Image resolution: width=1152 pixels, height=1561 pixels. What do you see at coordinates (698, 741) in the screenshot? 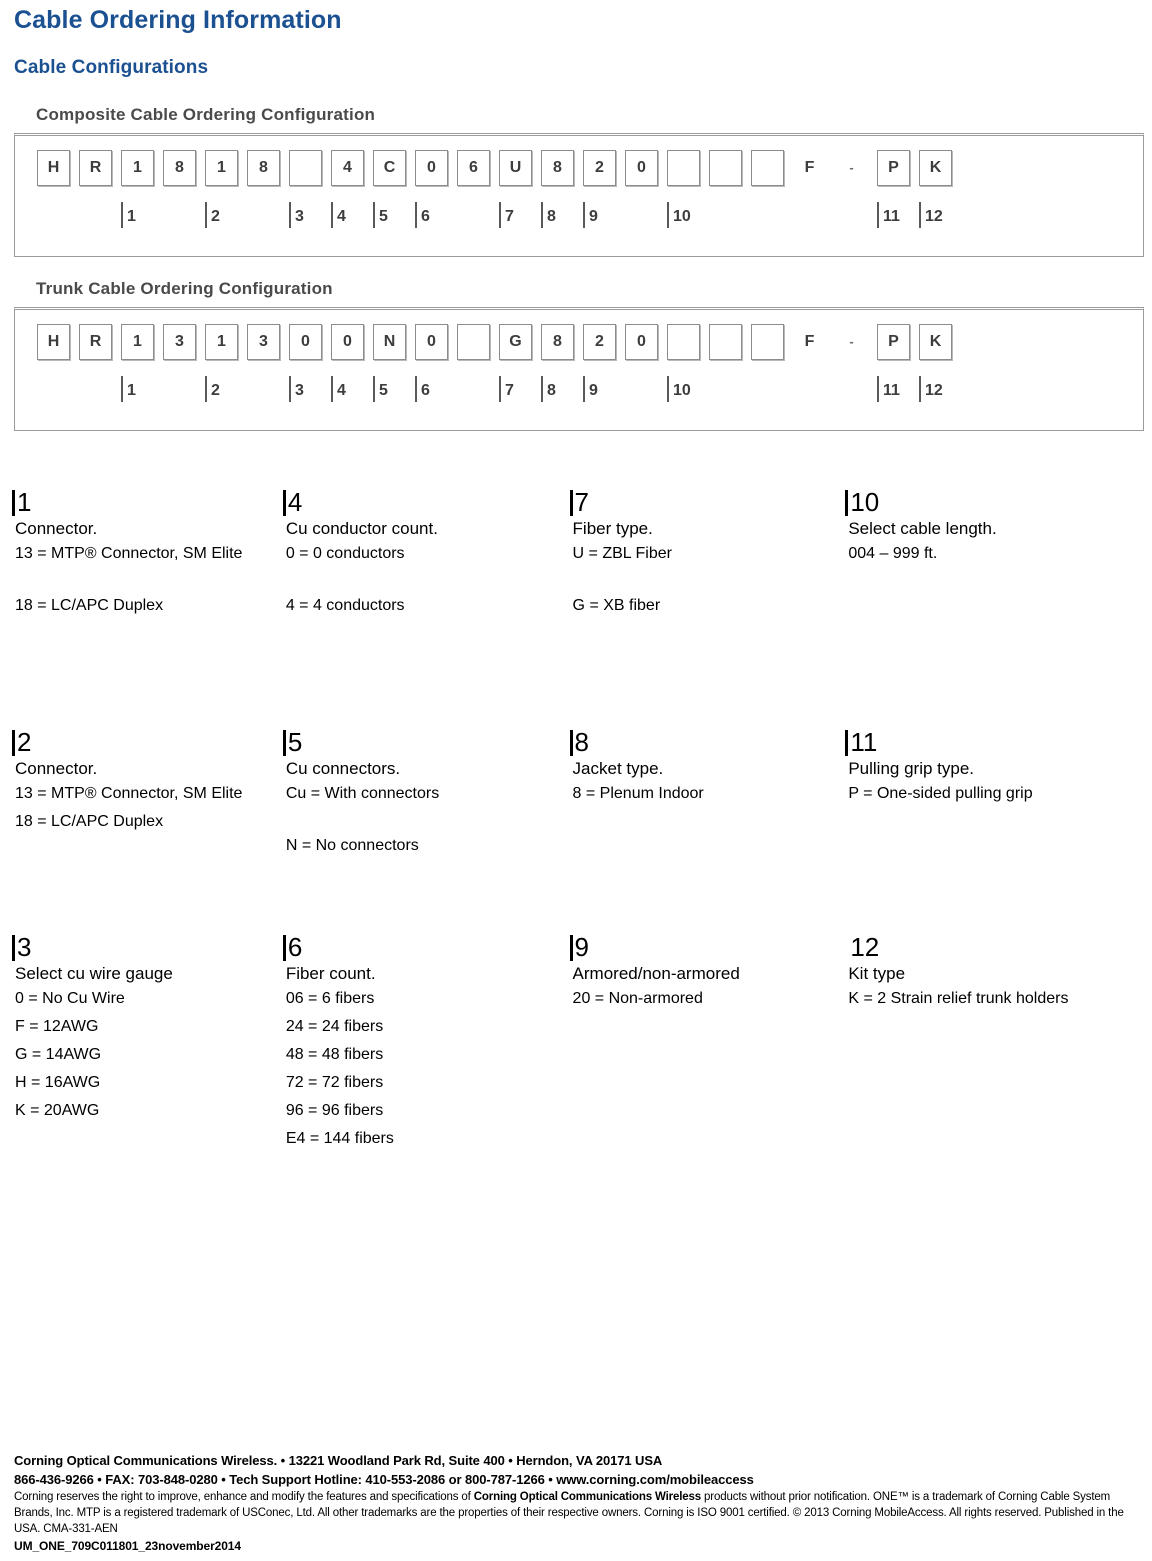
I see `legend-entry-header: 8` at bounding box center [698, 741].